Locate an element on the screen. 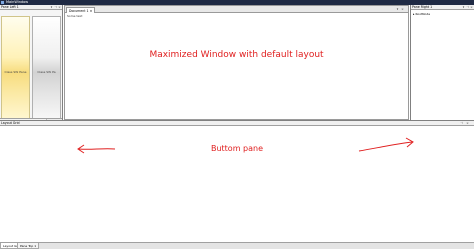 Image resolution: width=474 pixels, height=249 pixels. tab-pane-top-1: Pane Top 1 is located at coordinates (28, 246).